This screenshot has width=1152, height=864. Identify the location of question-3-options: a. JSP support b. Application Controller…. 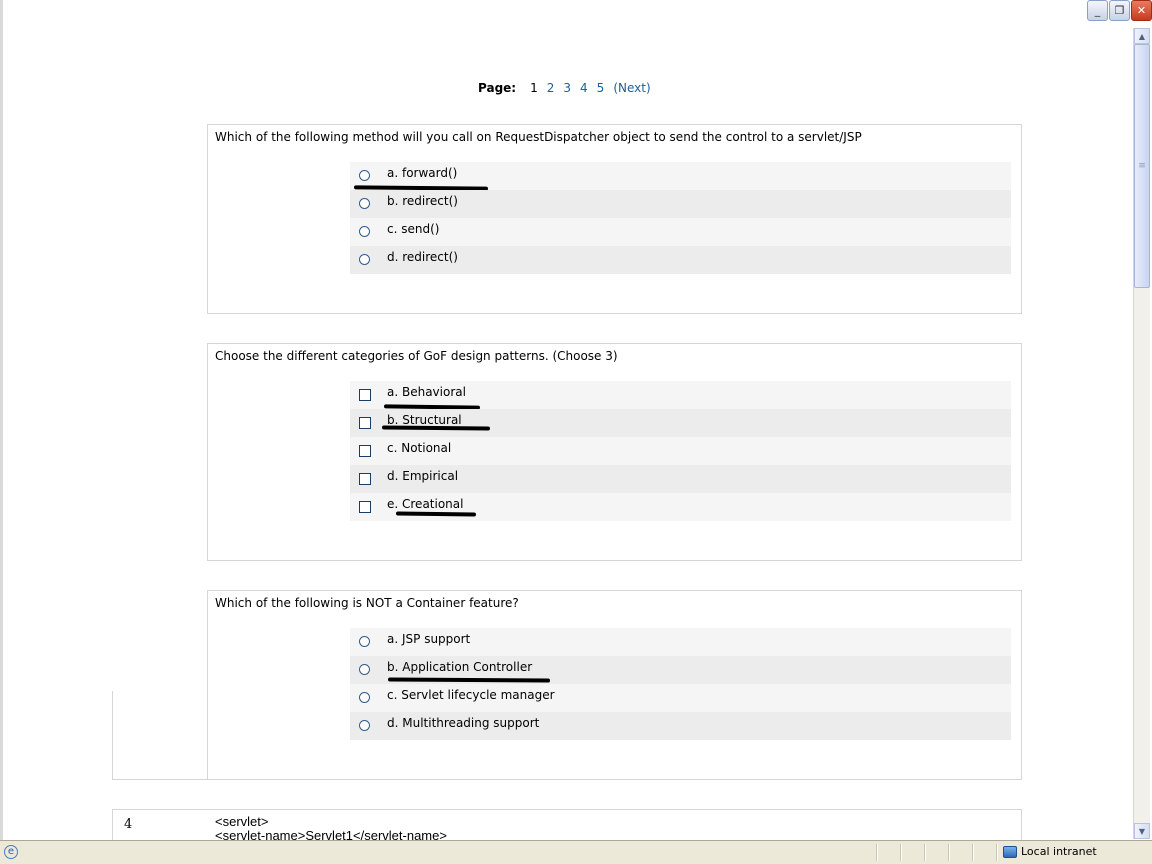
(680, 684).